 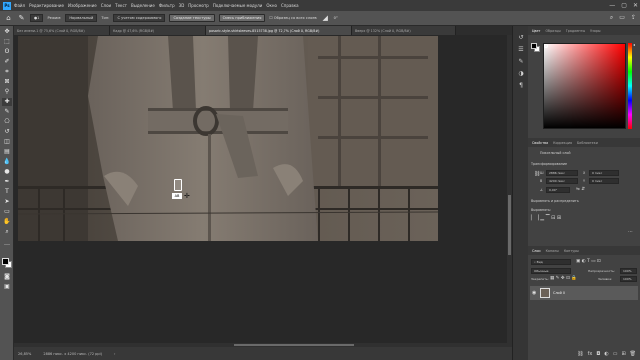 I want to click on color-picker-field, so click(x=584, y=86).